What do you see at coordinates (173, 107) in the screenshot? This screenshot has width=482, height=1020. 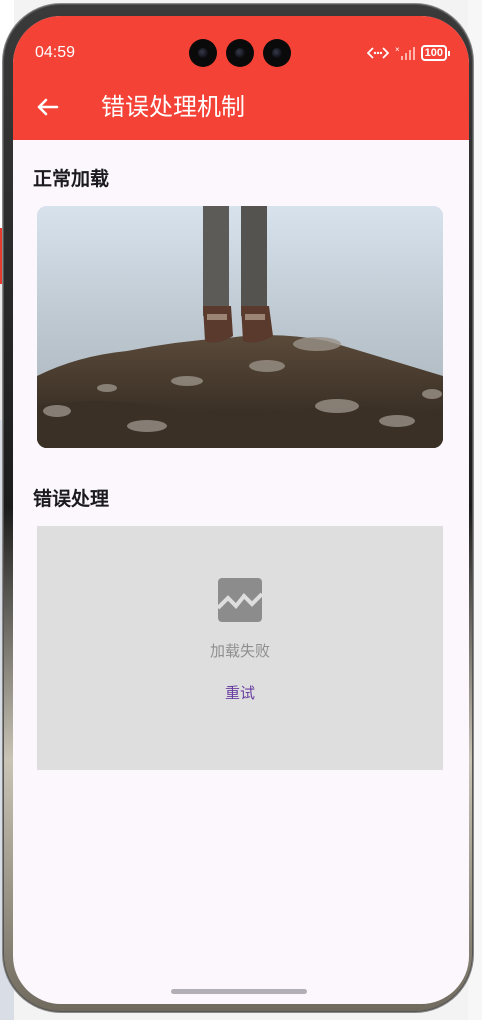 I see `page-title: 错误处理机制` at bounding box center [173, 107].